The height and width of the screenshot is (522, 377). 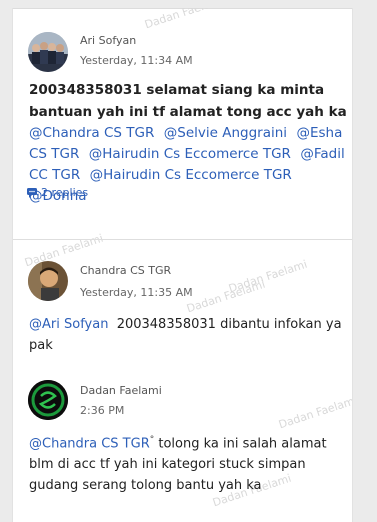 What do you see at coordinates (136, 60) in the screenshot?
I see `post-timestamp: Yesterday, 11:34 AM` at bounding box center [136, 60].